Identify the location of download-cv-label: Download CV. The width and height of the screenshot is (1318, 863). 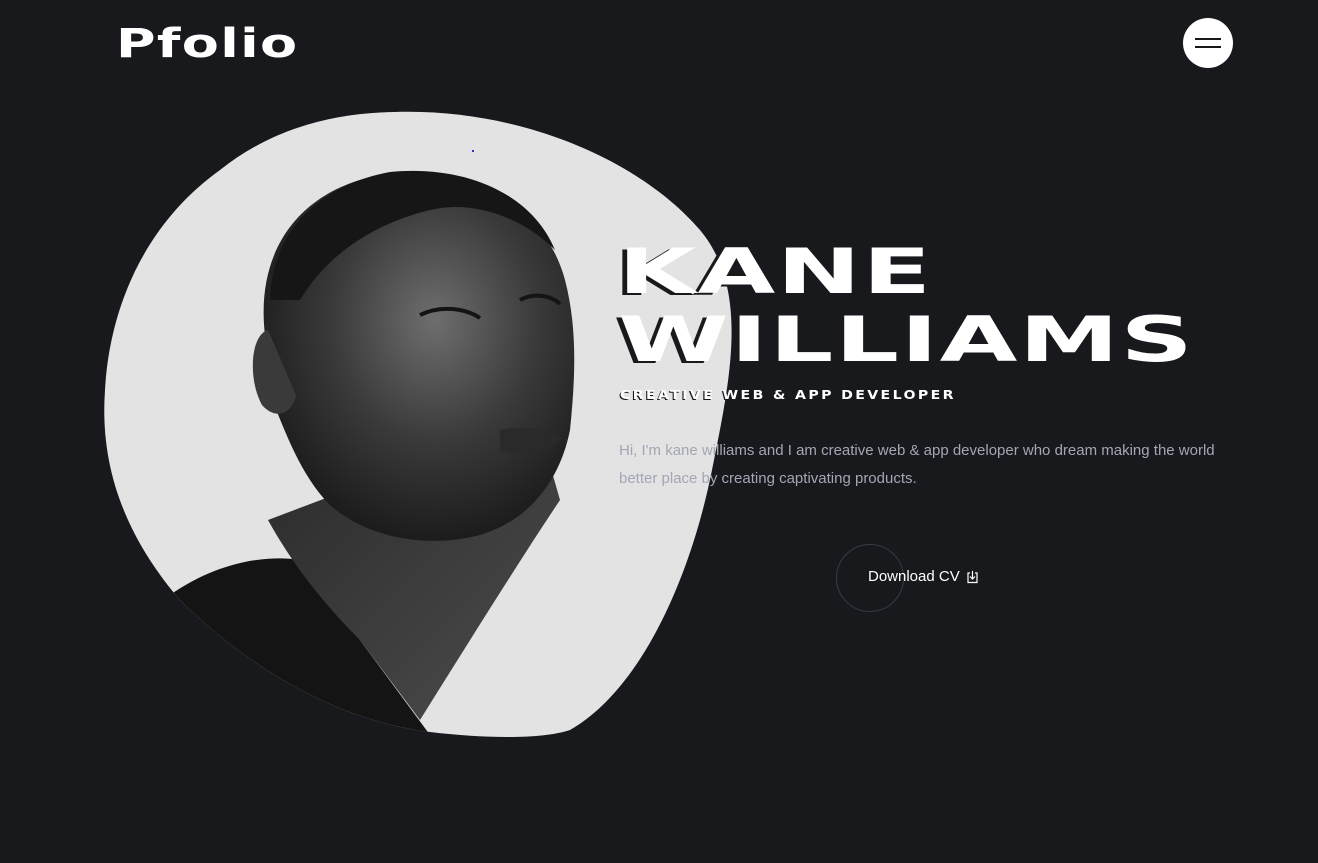
(914, 576).